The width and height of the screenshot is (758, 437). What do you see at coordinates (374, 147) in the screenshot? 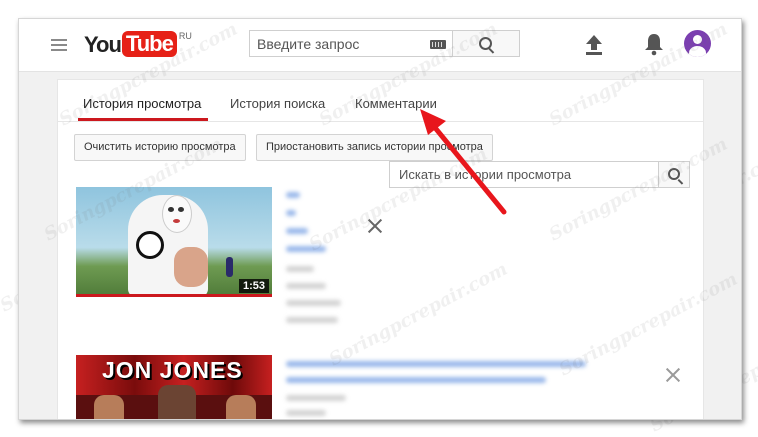
I see `pause-history-button: Приостановить запись истории просмотра` at bounding box center [374, 147].